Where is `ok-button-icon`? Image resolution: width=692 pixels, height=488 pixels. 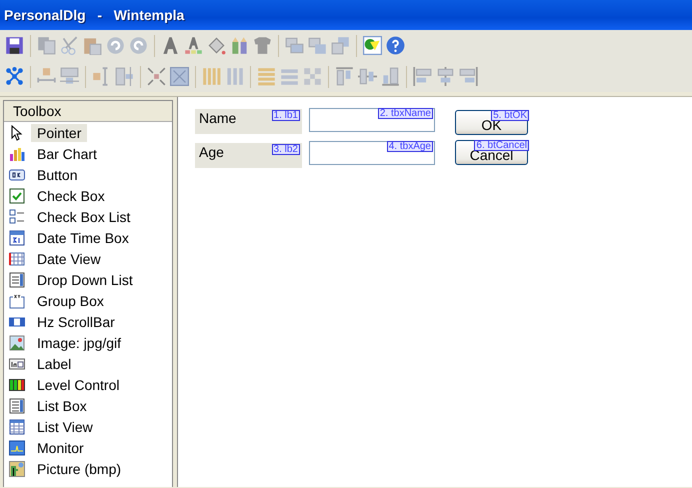
ok-button-icon is located at coordinates (17, 174).